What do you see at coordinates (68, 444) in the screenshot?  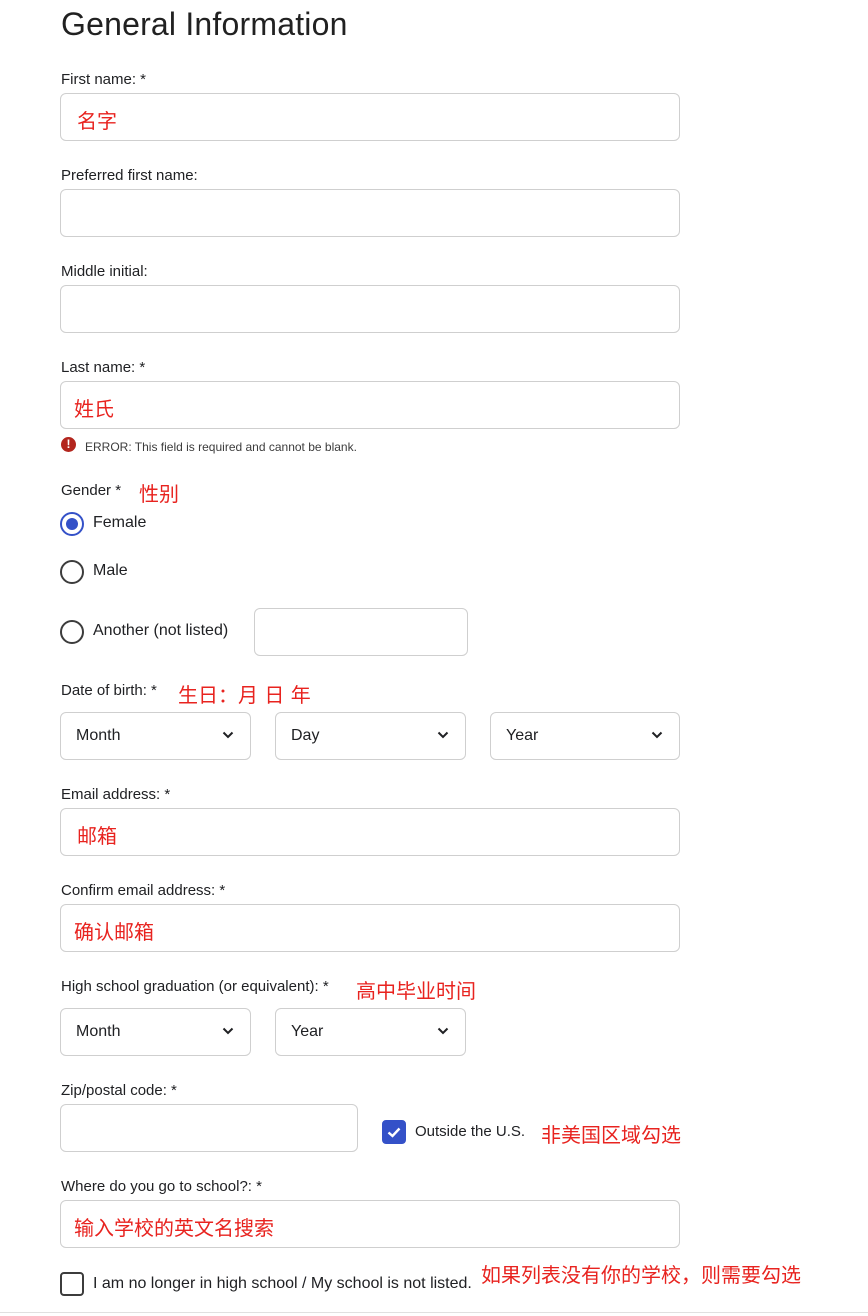 I see `error-icon: !` at bounding box center [68, 444].